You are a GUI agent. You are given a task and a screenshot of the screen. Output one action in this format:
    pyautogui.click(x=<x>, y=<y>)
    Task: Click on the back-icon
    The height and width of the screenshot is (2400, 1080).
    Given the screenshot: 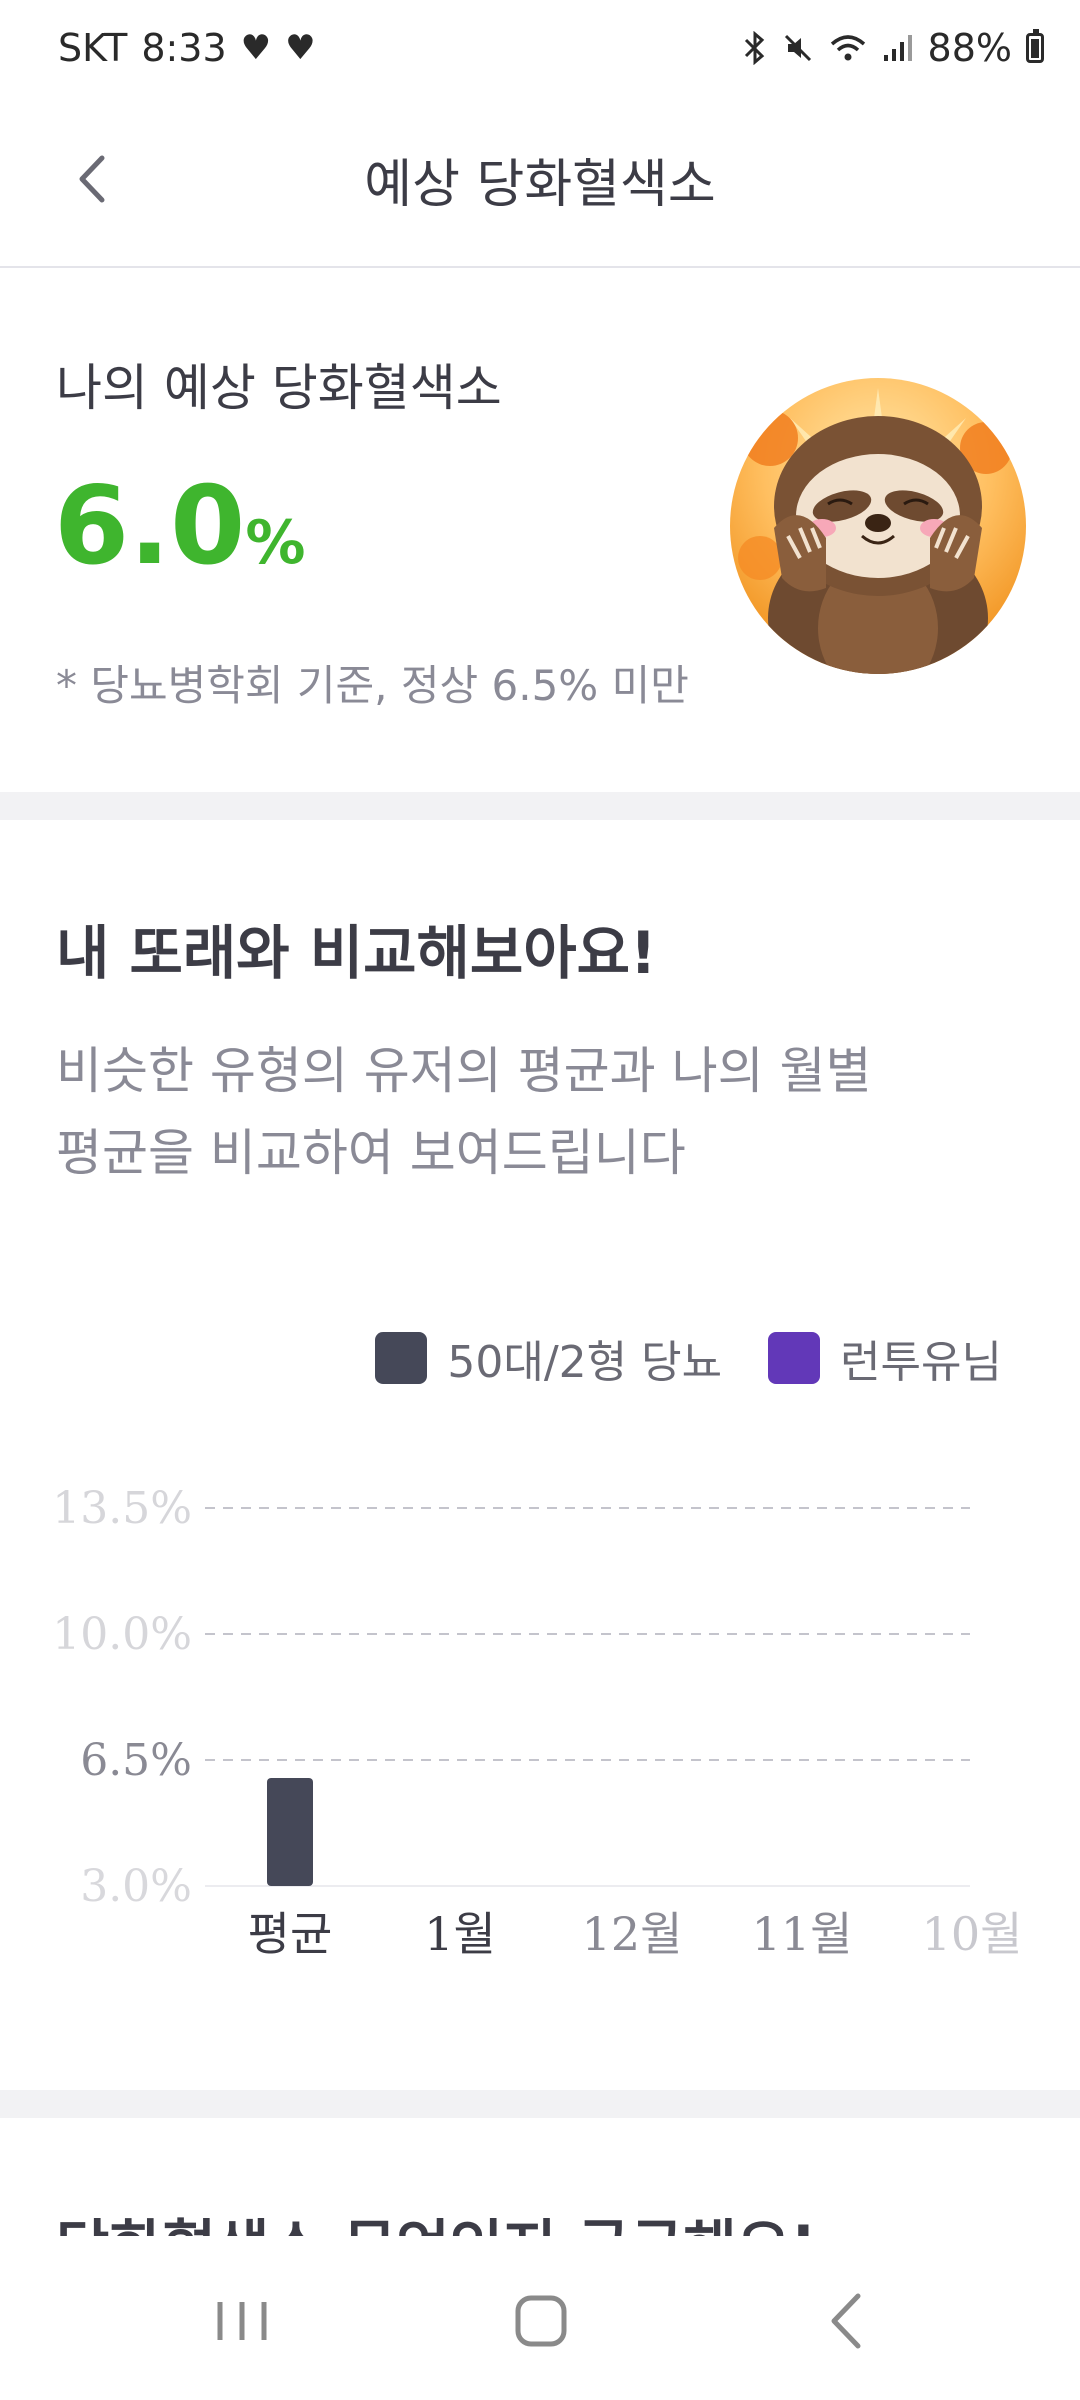 What is the action you would take?
    pyautogui.click(x=846, y=2321)
    